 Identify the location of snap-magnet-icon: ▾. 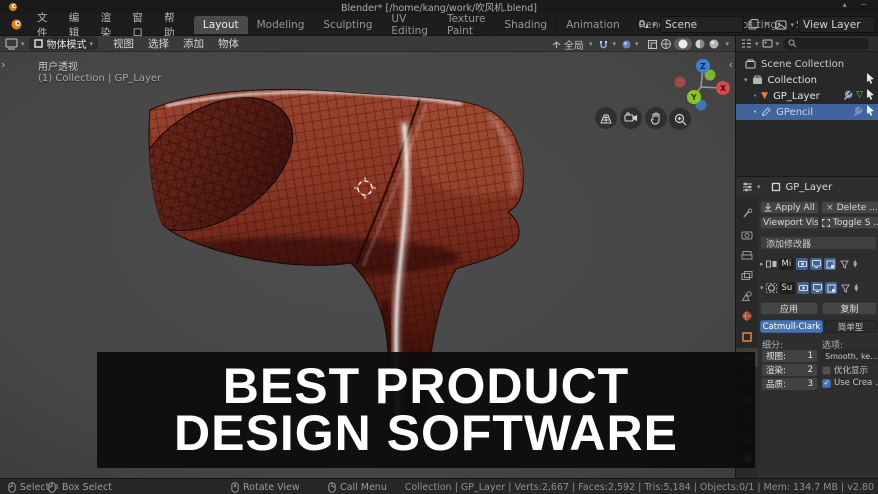
(607, 44).